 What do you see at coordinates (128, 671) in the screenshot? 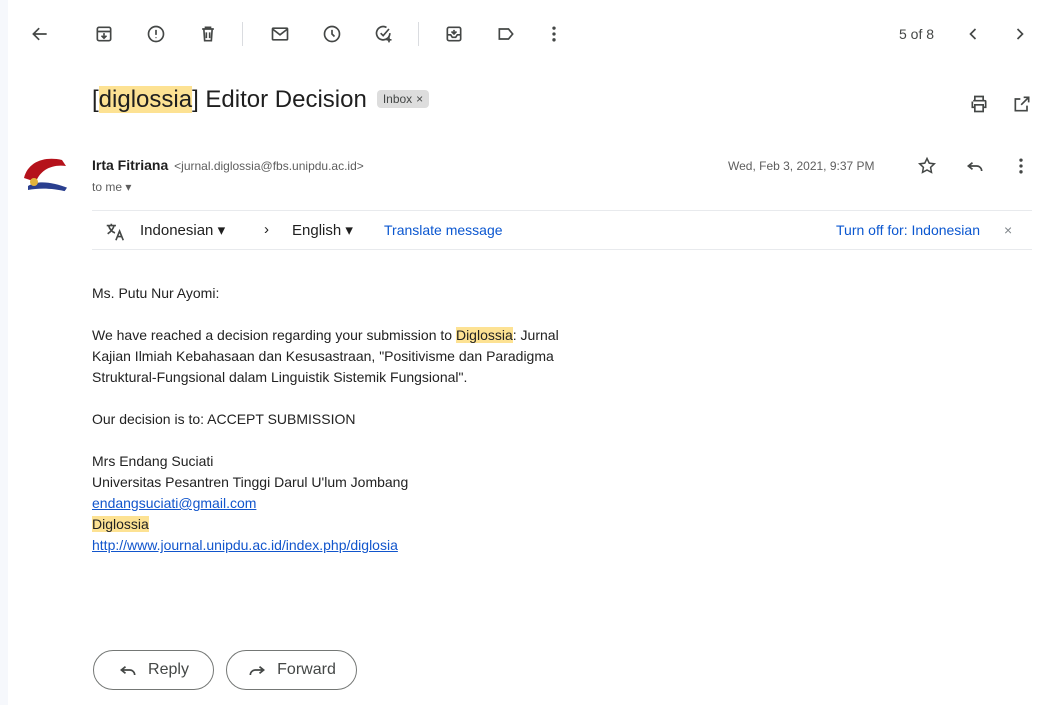
I see `reply-arrow-icon` at bounding box center [128, 671].